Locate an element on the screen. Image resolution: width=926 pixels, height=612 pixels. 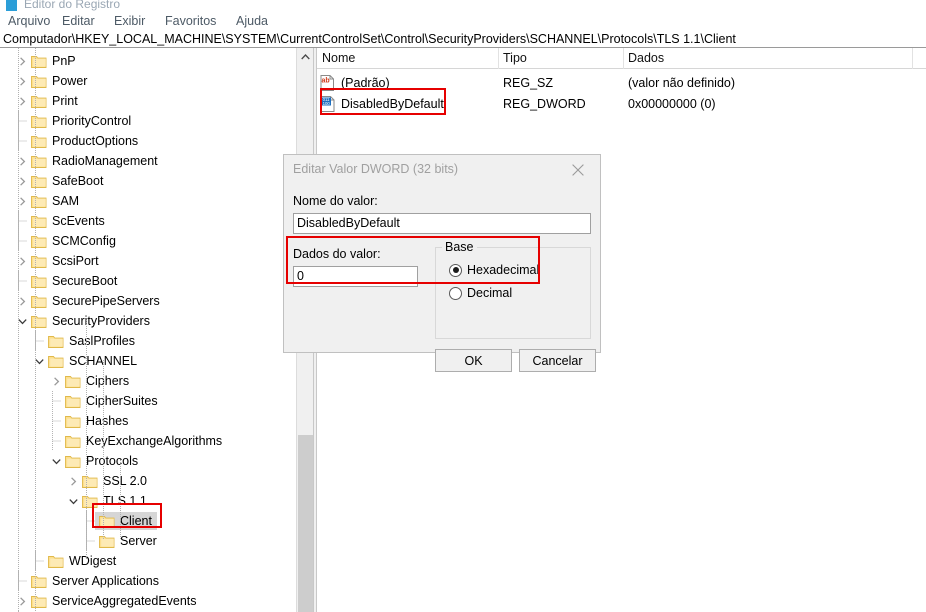
tree-item-tls-1-1: TLS 1.1 is located at coordinates (148, 501).